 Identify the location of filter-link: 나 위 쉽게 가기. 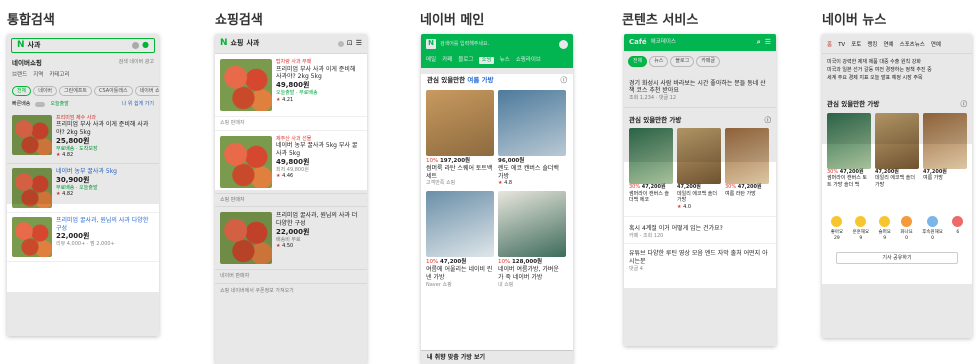
(138, 104).